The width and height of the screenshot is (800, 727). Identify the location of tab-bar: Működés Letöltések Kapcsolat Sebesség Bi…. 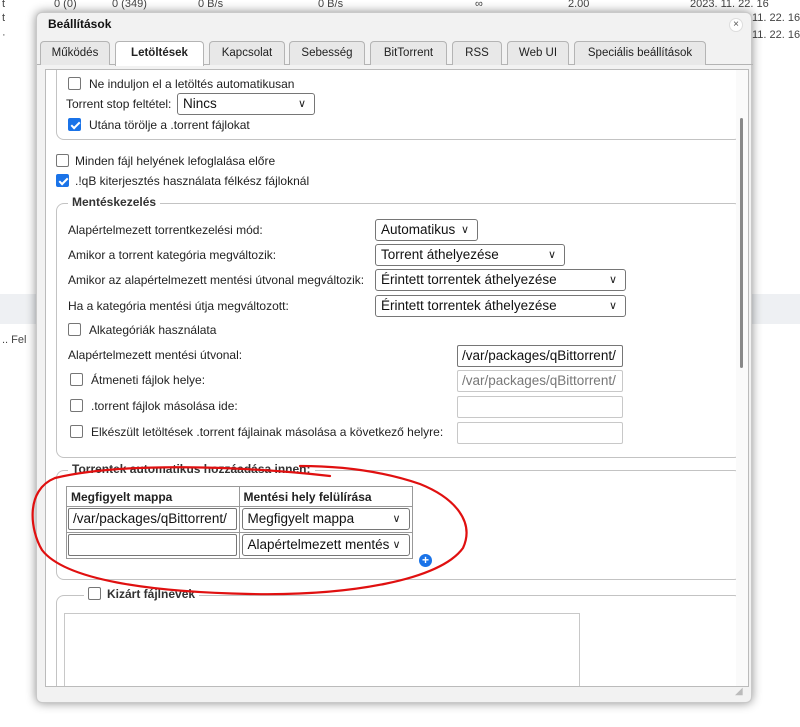
(395, 53).